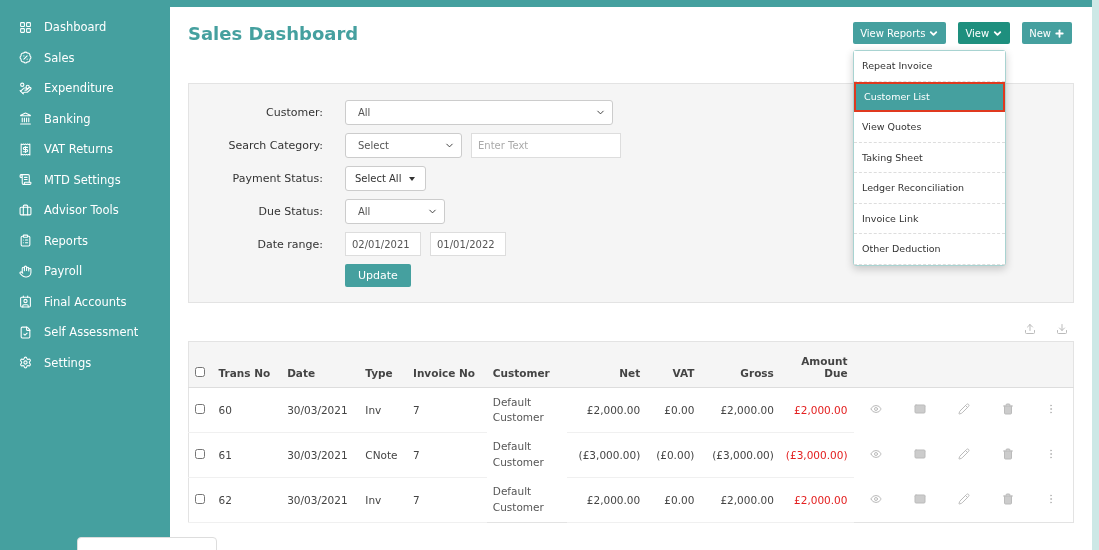 Image resolution: width=1099 pixels, height=550 pixels. Describe the element at coordinates (929, 157) in the screenshot. I see `menu-item: Taking Sheet` at that location.